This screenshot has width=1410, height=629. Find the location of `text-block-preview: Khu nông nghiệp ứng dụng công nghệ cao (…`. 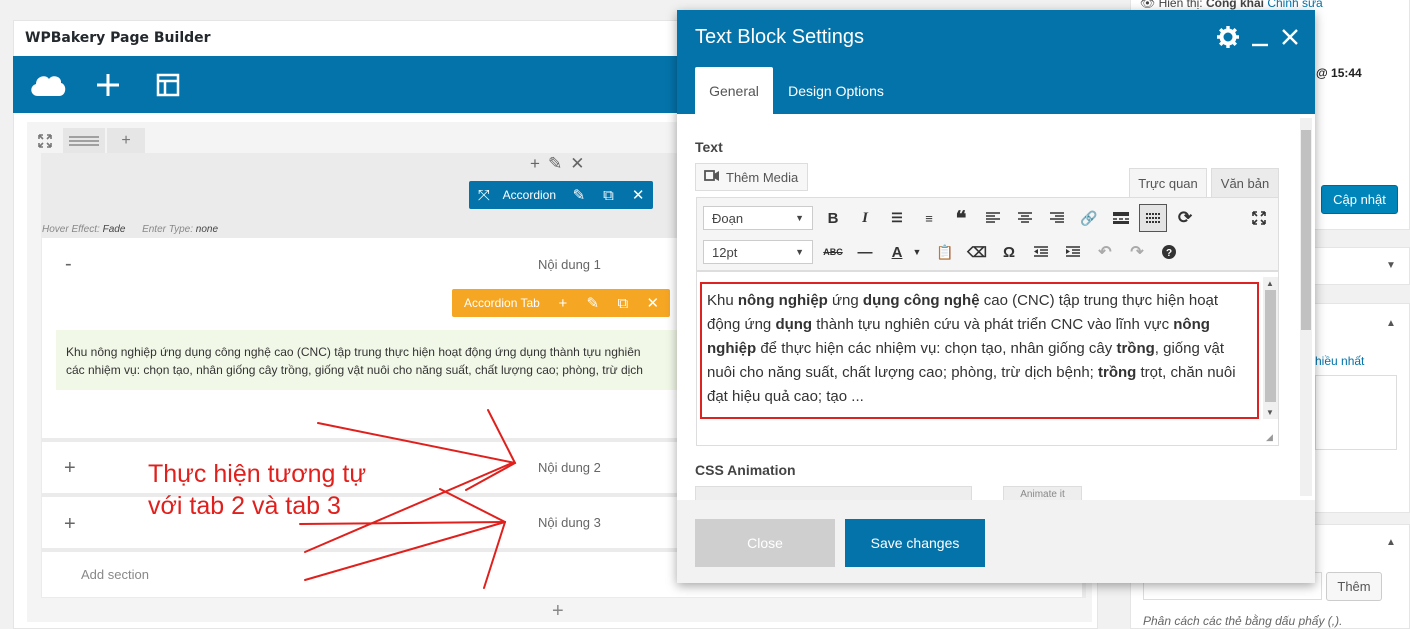

text-block-preview: Khu nông nghiệp ứng dụng công nghệ cao (… is located at coordinates (368, 360).